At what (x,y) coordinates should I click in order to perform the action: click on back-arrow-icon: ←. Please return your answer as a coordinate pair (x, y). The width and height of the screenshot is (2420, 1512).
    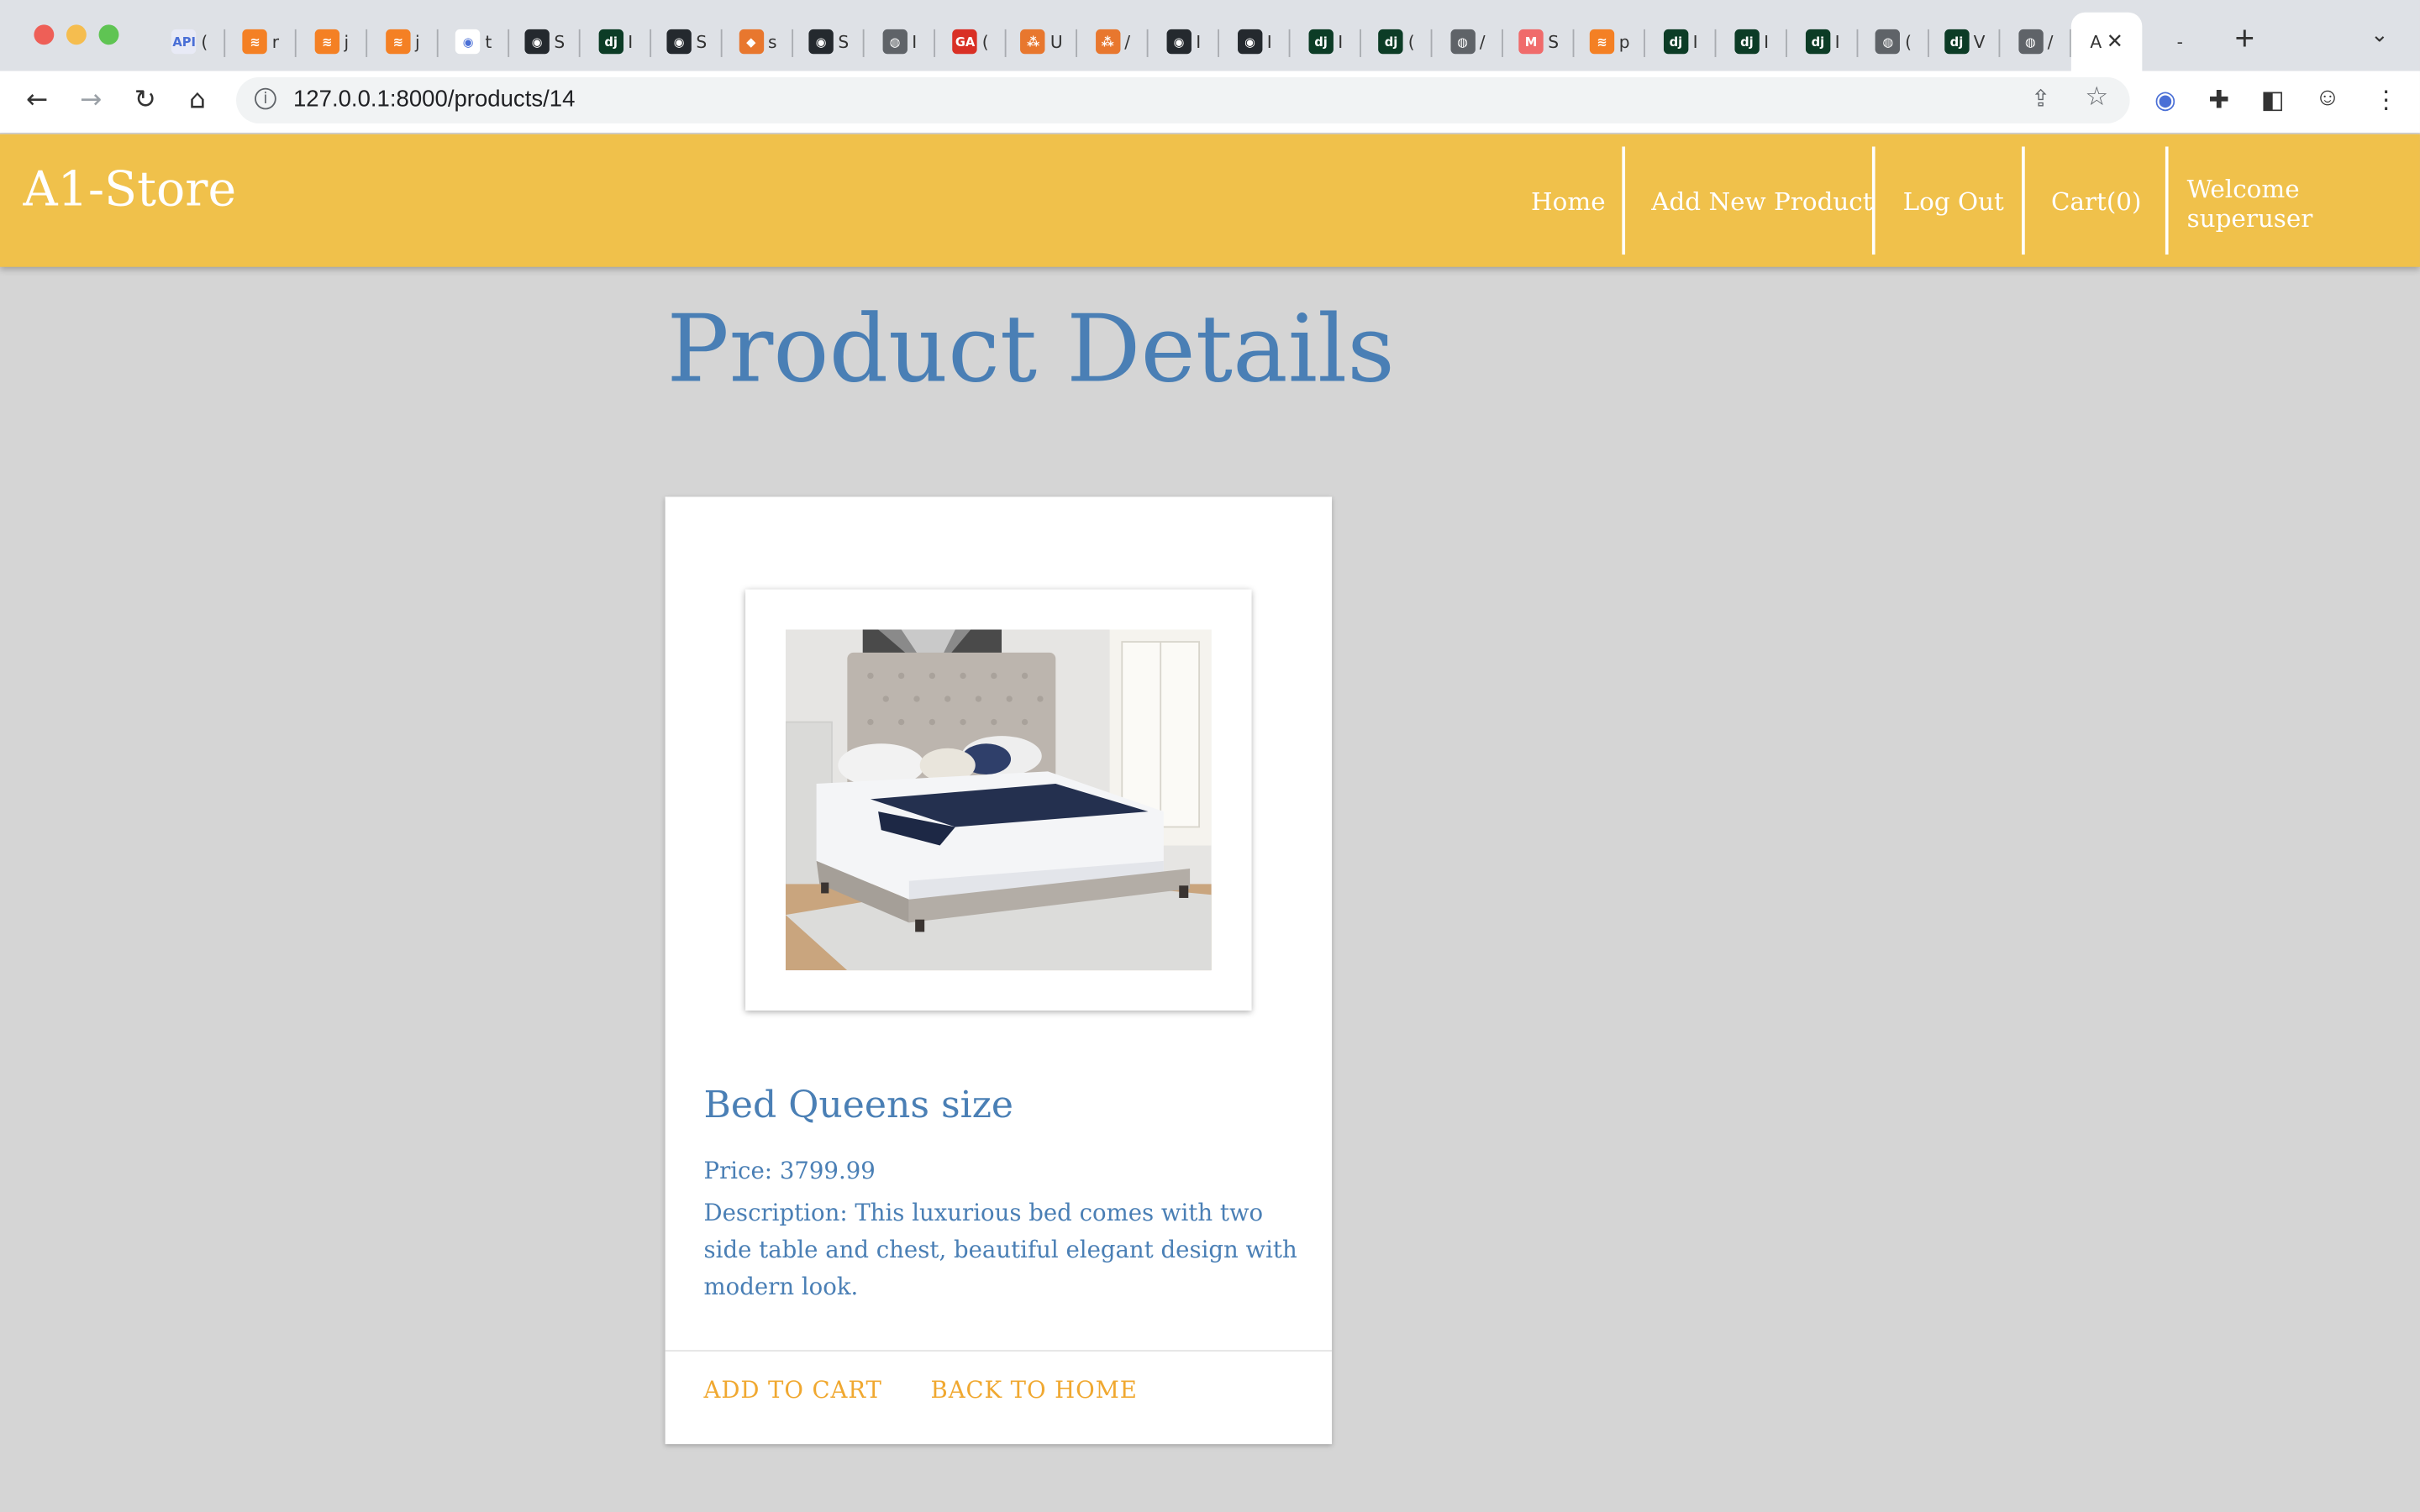
    Looking at the image, I should click on (37, 100).